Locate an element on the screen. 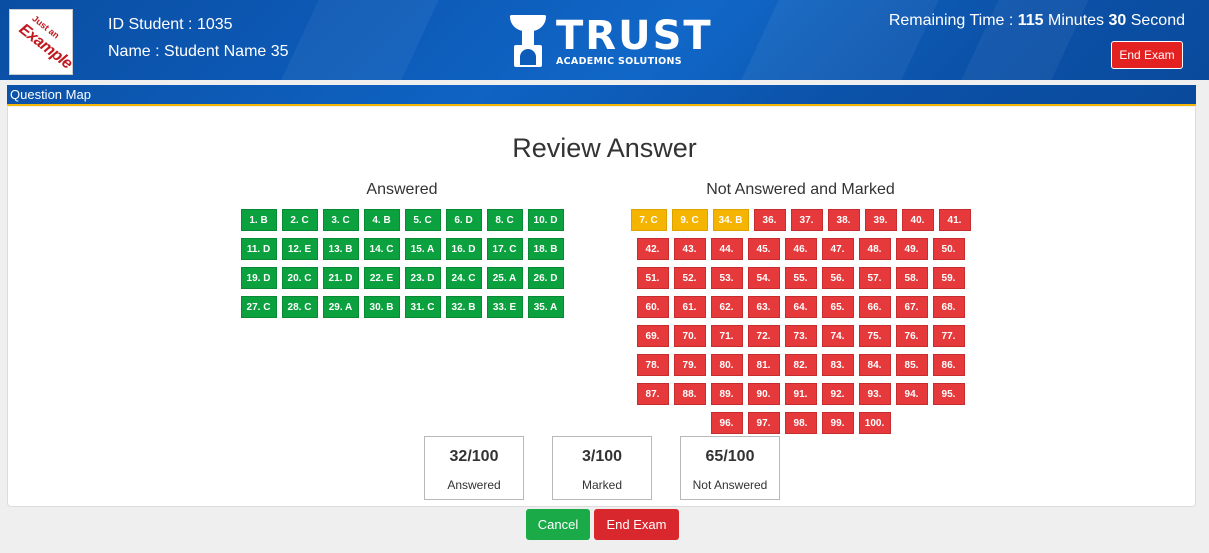  question-tile: 11. D is located at coordinates (258, 249).